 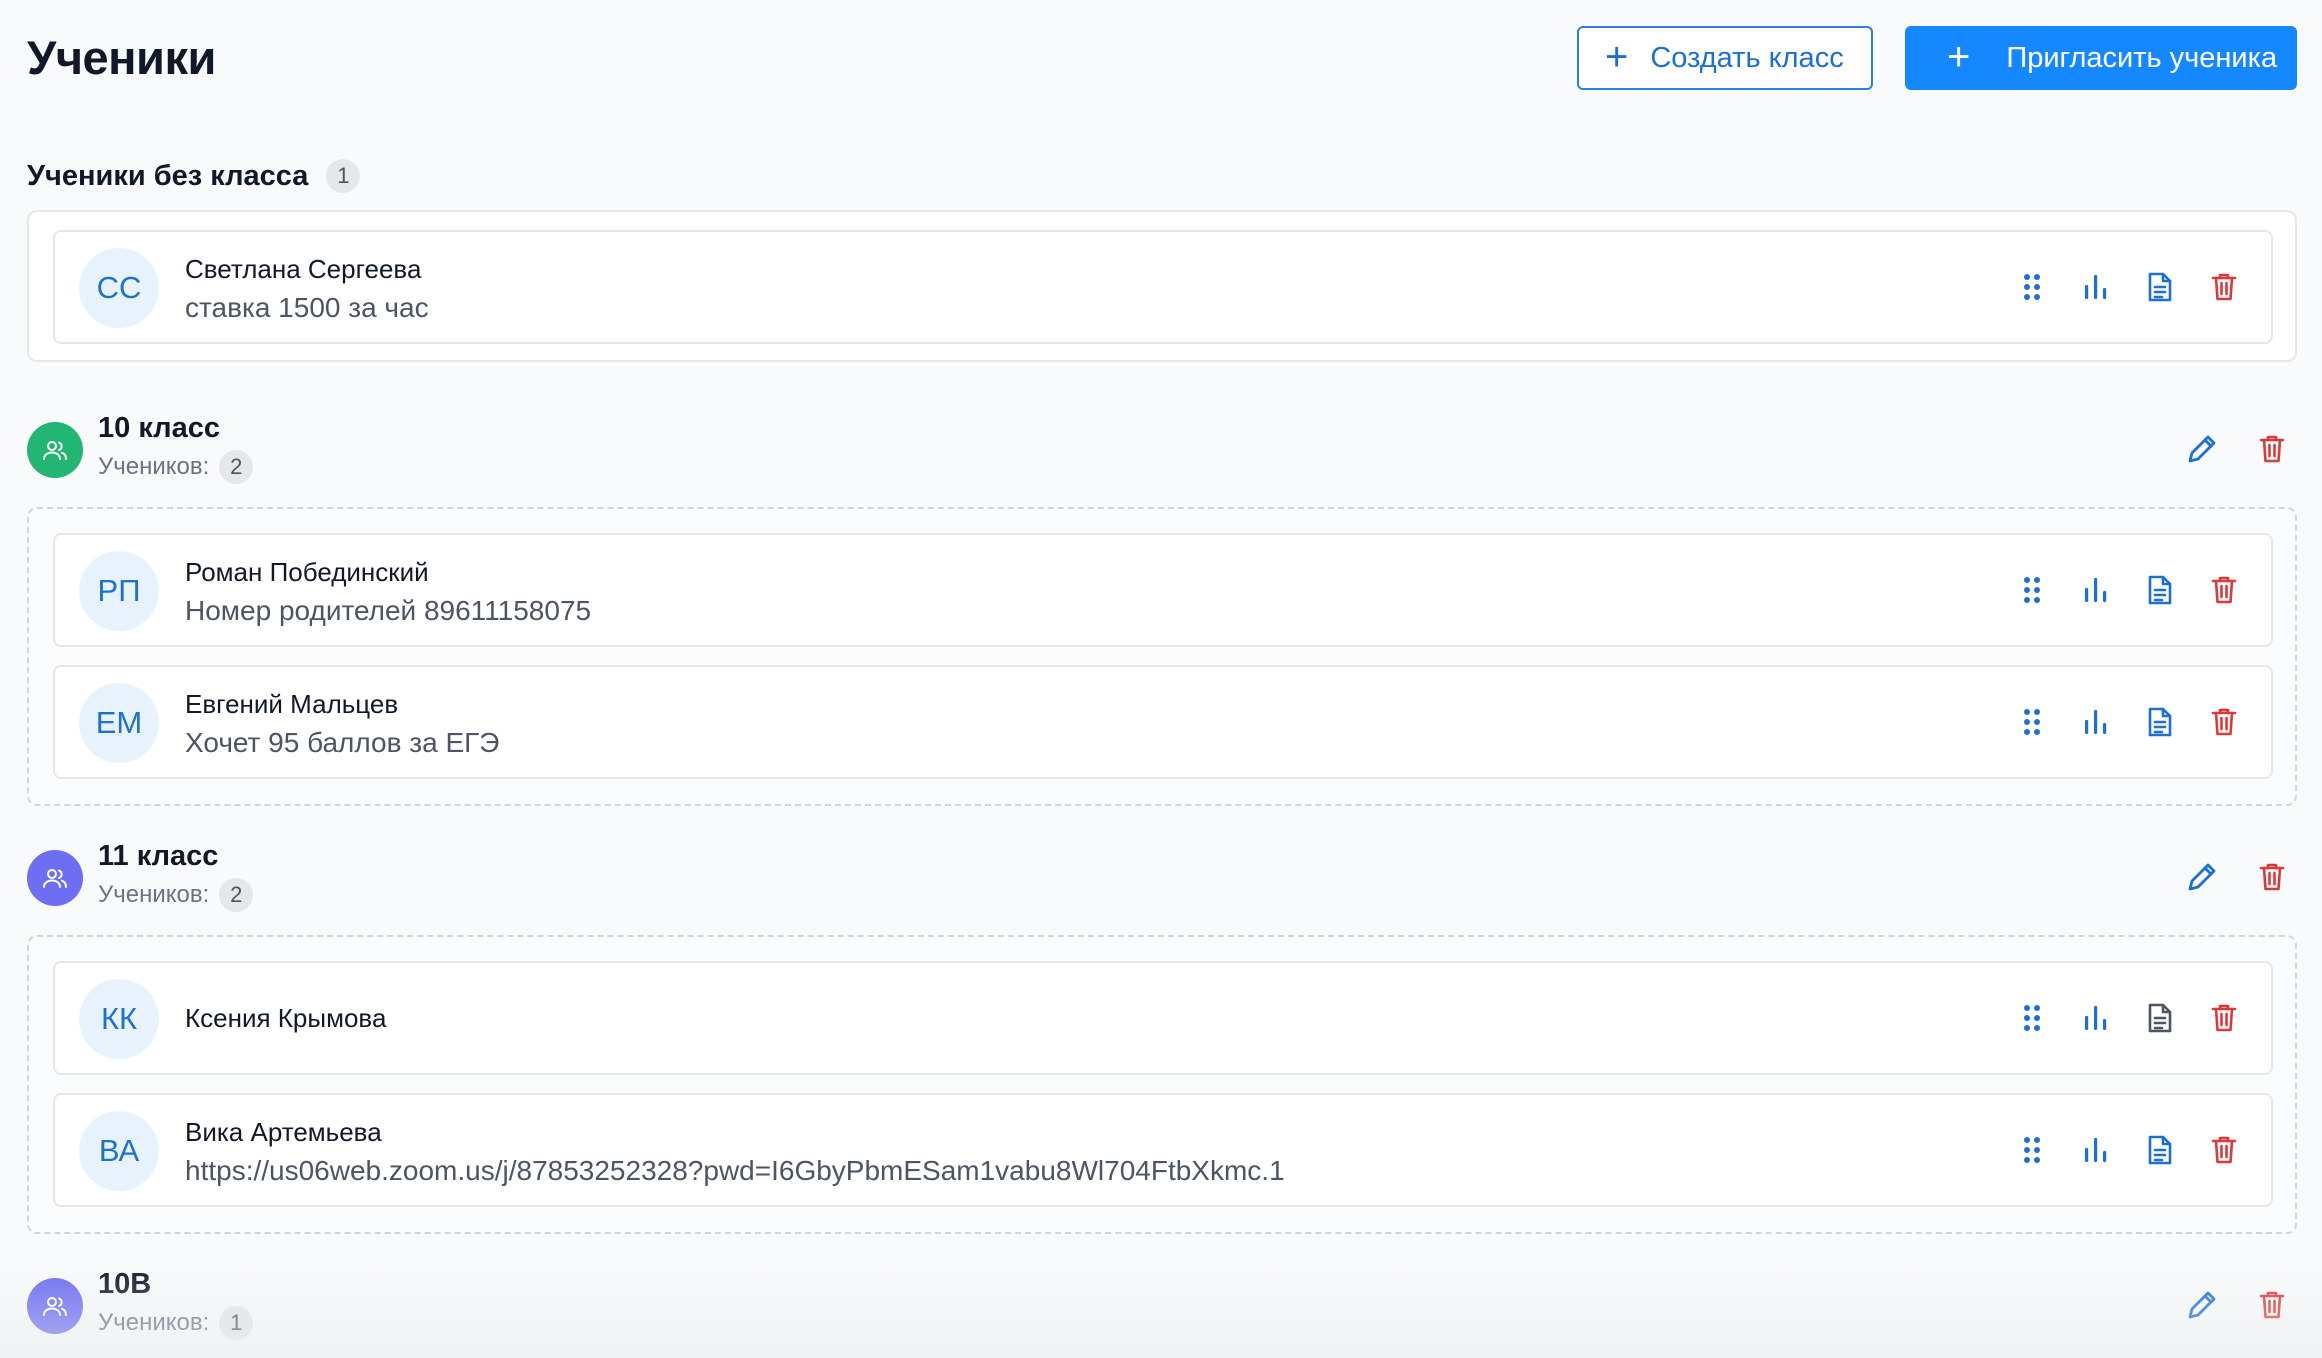 I want to click on invite-student-button: + Пригласить ученика, so click(x=2101, y=58).